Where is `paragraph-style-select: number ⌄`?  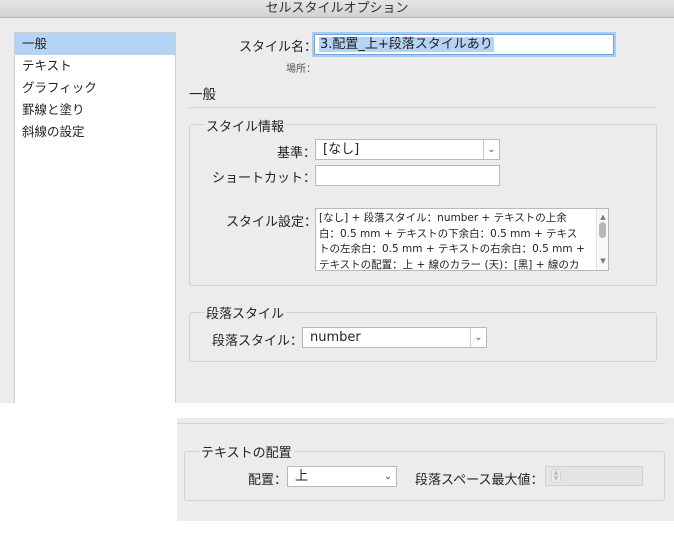 paragraph-style-select: number ⌄ is located at coordinates (394, 337).